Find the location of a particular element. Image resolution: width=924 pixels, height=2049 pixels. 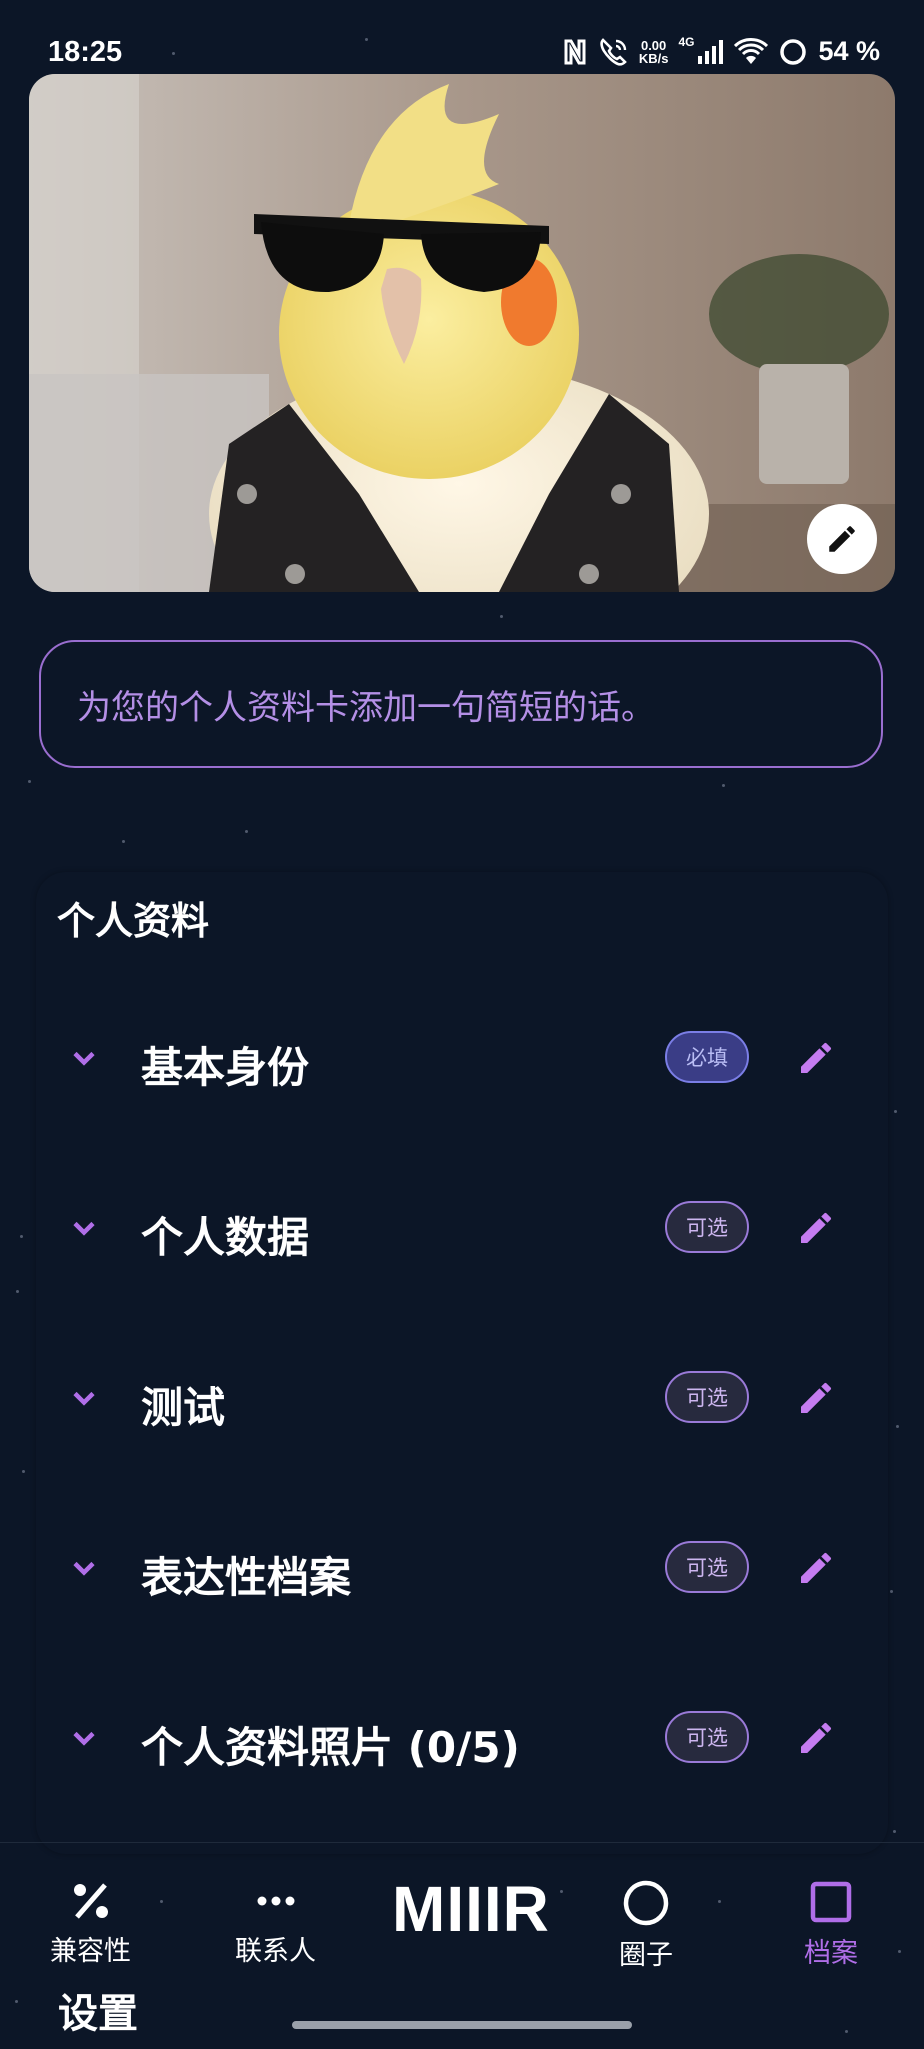

network-speed: 0.00 KB/s is located at coordinates (654, 52).